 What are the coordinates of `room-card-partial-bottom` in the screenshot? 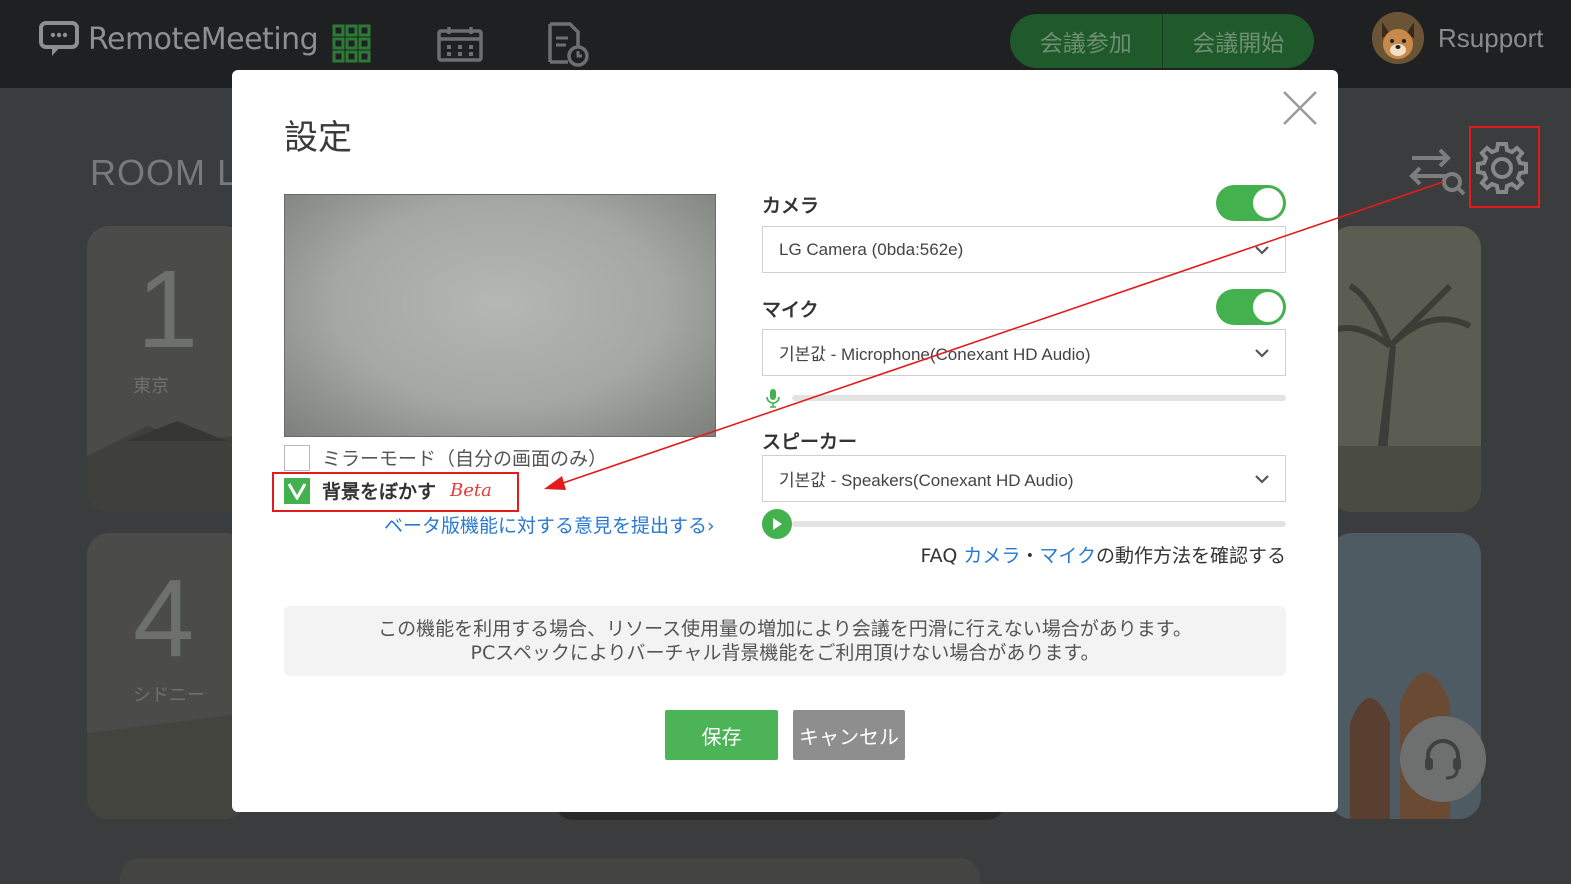 It's located at (550, 871).